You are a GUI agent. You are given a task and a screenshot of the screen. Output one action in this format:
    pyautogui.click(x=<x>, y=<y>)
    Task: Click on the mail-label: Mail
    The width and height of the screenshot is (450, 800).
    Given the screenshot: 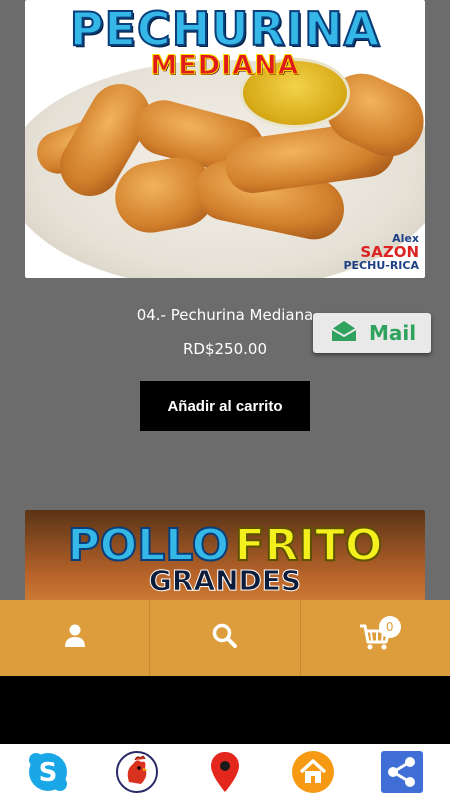 What is the action you would take?
    pyautogui.click(x=393, y=333)
    